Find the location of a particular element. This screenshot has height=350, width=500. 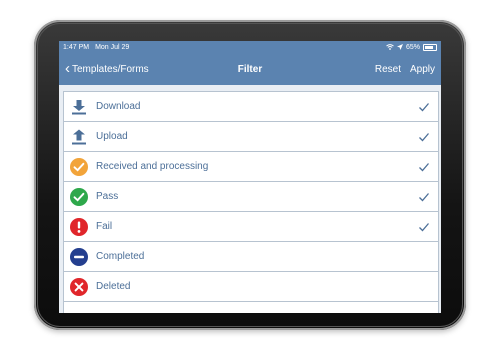

reset-button: Reset is located at coordinates (388, 69).